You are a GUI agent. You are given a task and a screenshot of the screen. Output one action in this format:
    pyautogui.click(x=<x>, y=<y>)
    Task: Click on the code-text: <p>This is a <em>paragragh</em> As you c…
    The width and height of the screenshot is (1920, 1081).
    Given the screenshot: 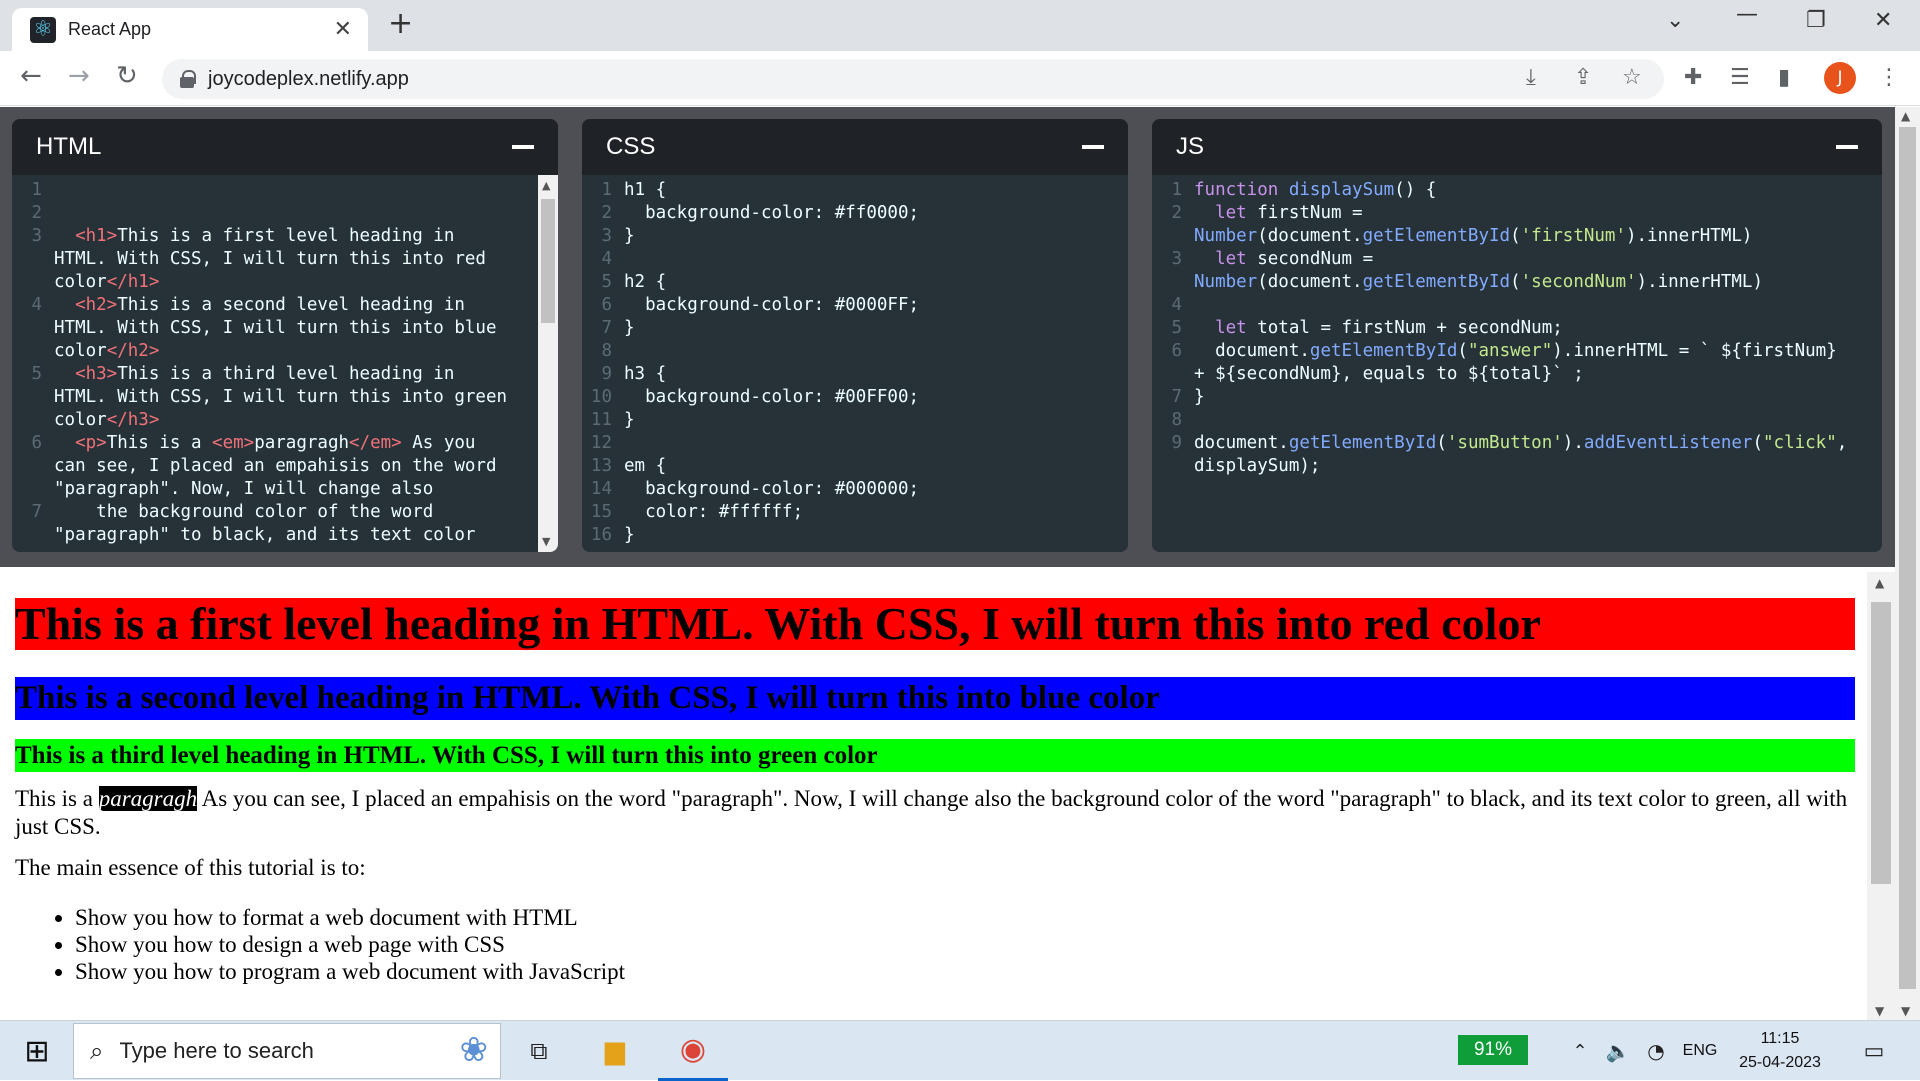 What is the action you would take?
    pyautogui.click(x=275, y=466)
    